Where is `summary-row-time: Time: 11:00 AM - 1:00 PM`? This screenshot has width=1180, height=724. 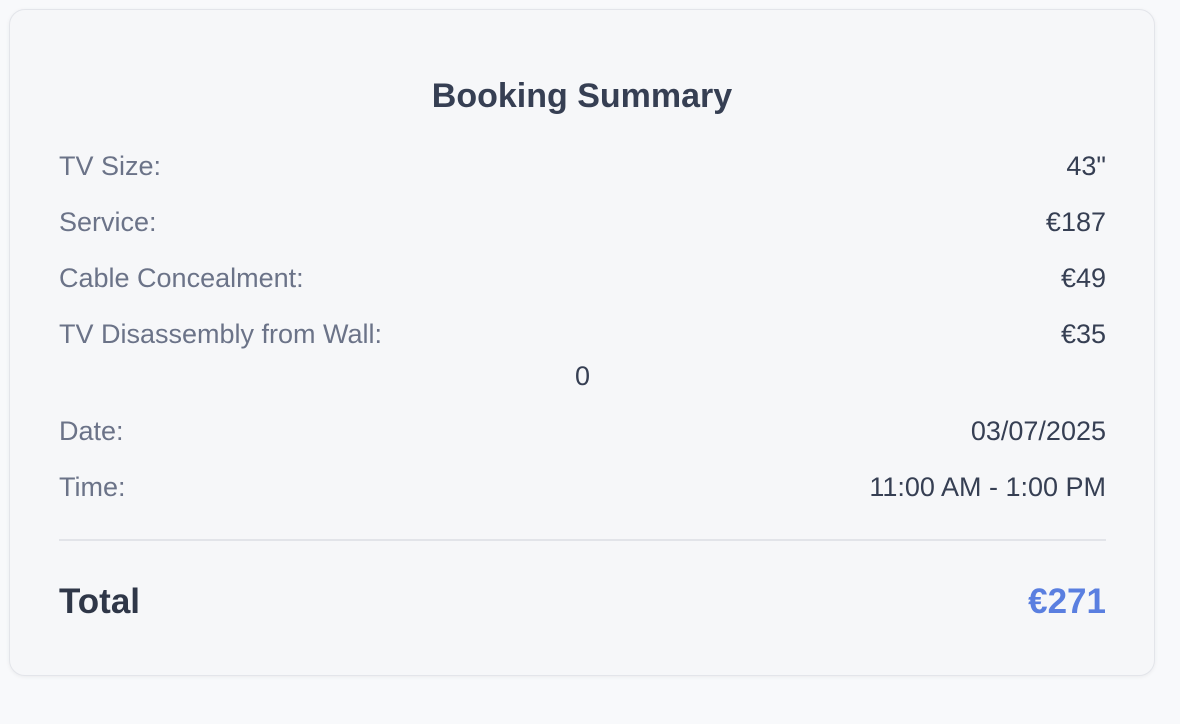 summary-row-time: Time: 11:00 AM - 1:00 PM is located at coordinates (582, 487).